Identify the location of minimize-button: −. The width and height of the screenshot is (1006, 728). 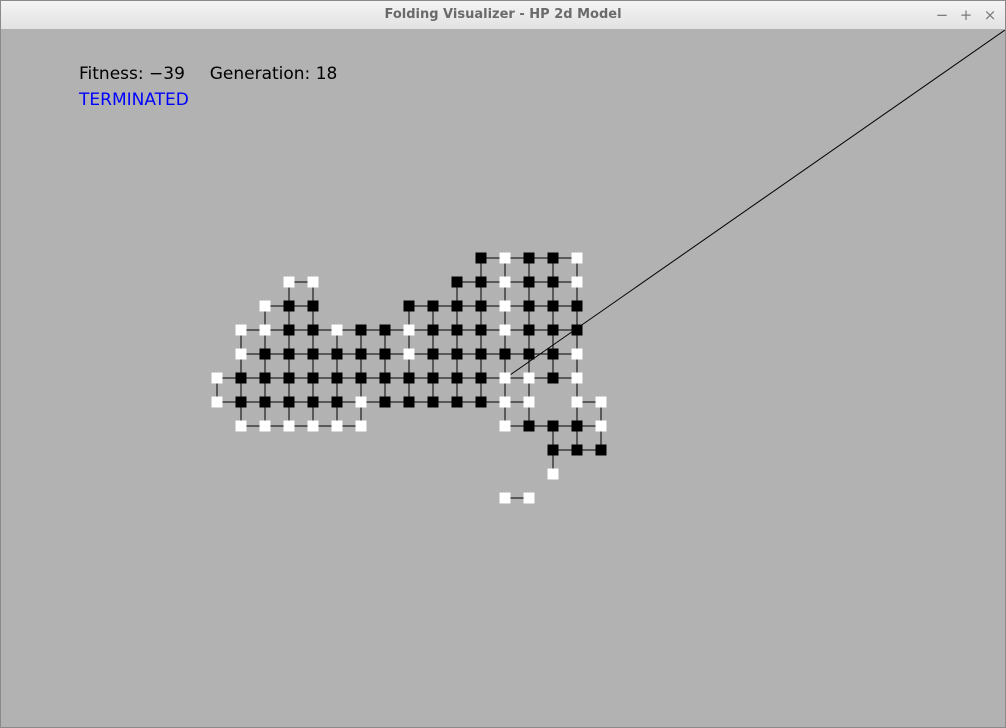
(942, 15).